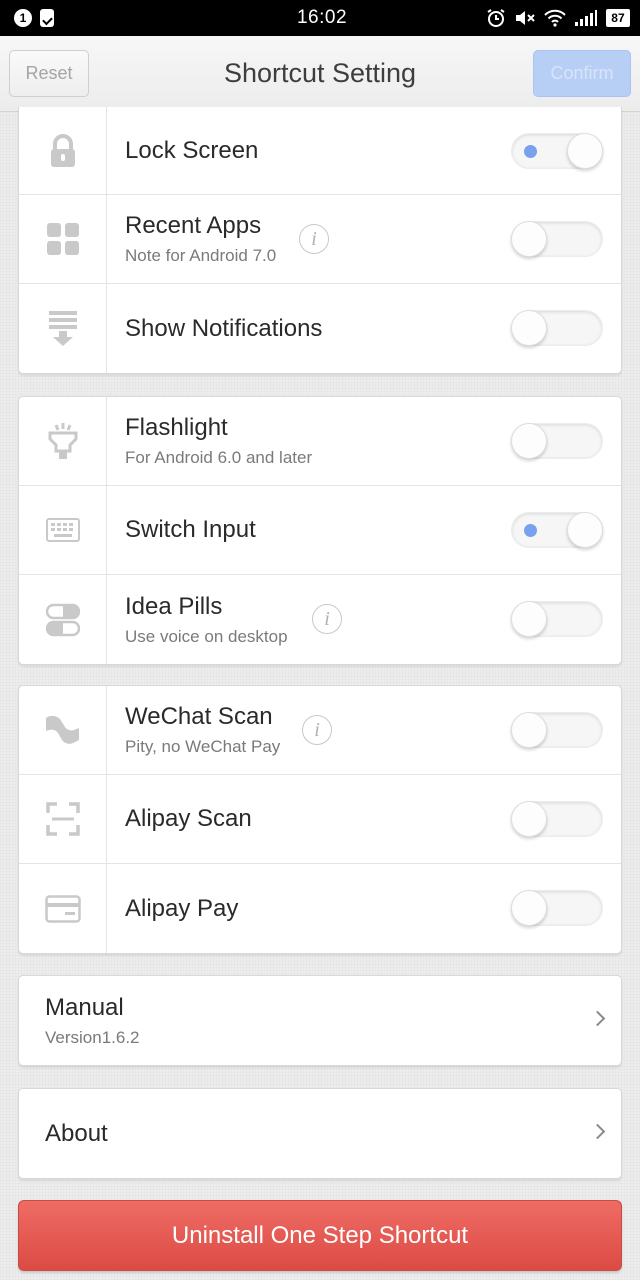 The height and width of the screenshot is (1280, 640). Describe the element at coordinates (320, 908) in the screenshot. I see `setting-row-alipay-pay: Alipay Pay` at that location.